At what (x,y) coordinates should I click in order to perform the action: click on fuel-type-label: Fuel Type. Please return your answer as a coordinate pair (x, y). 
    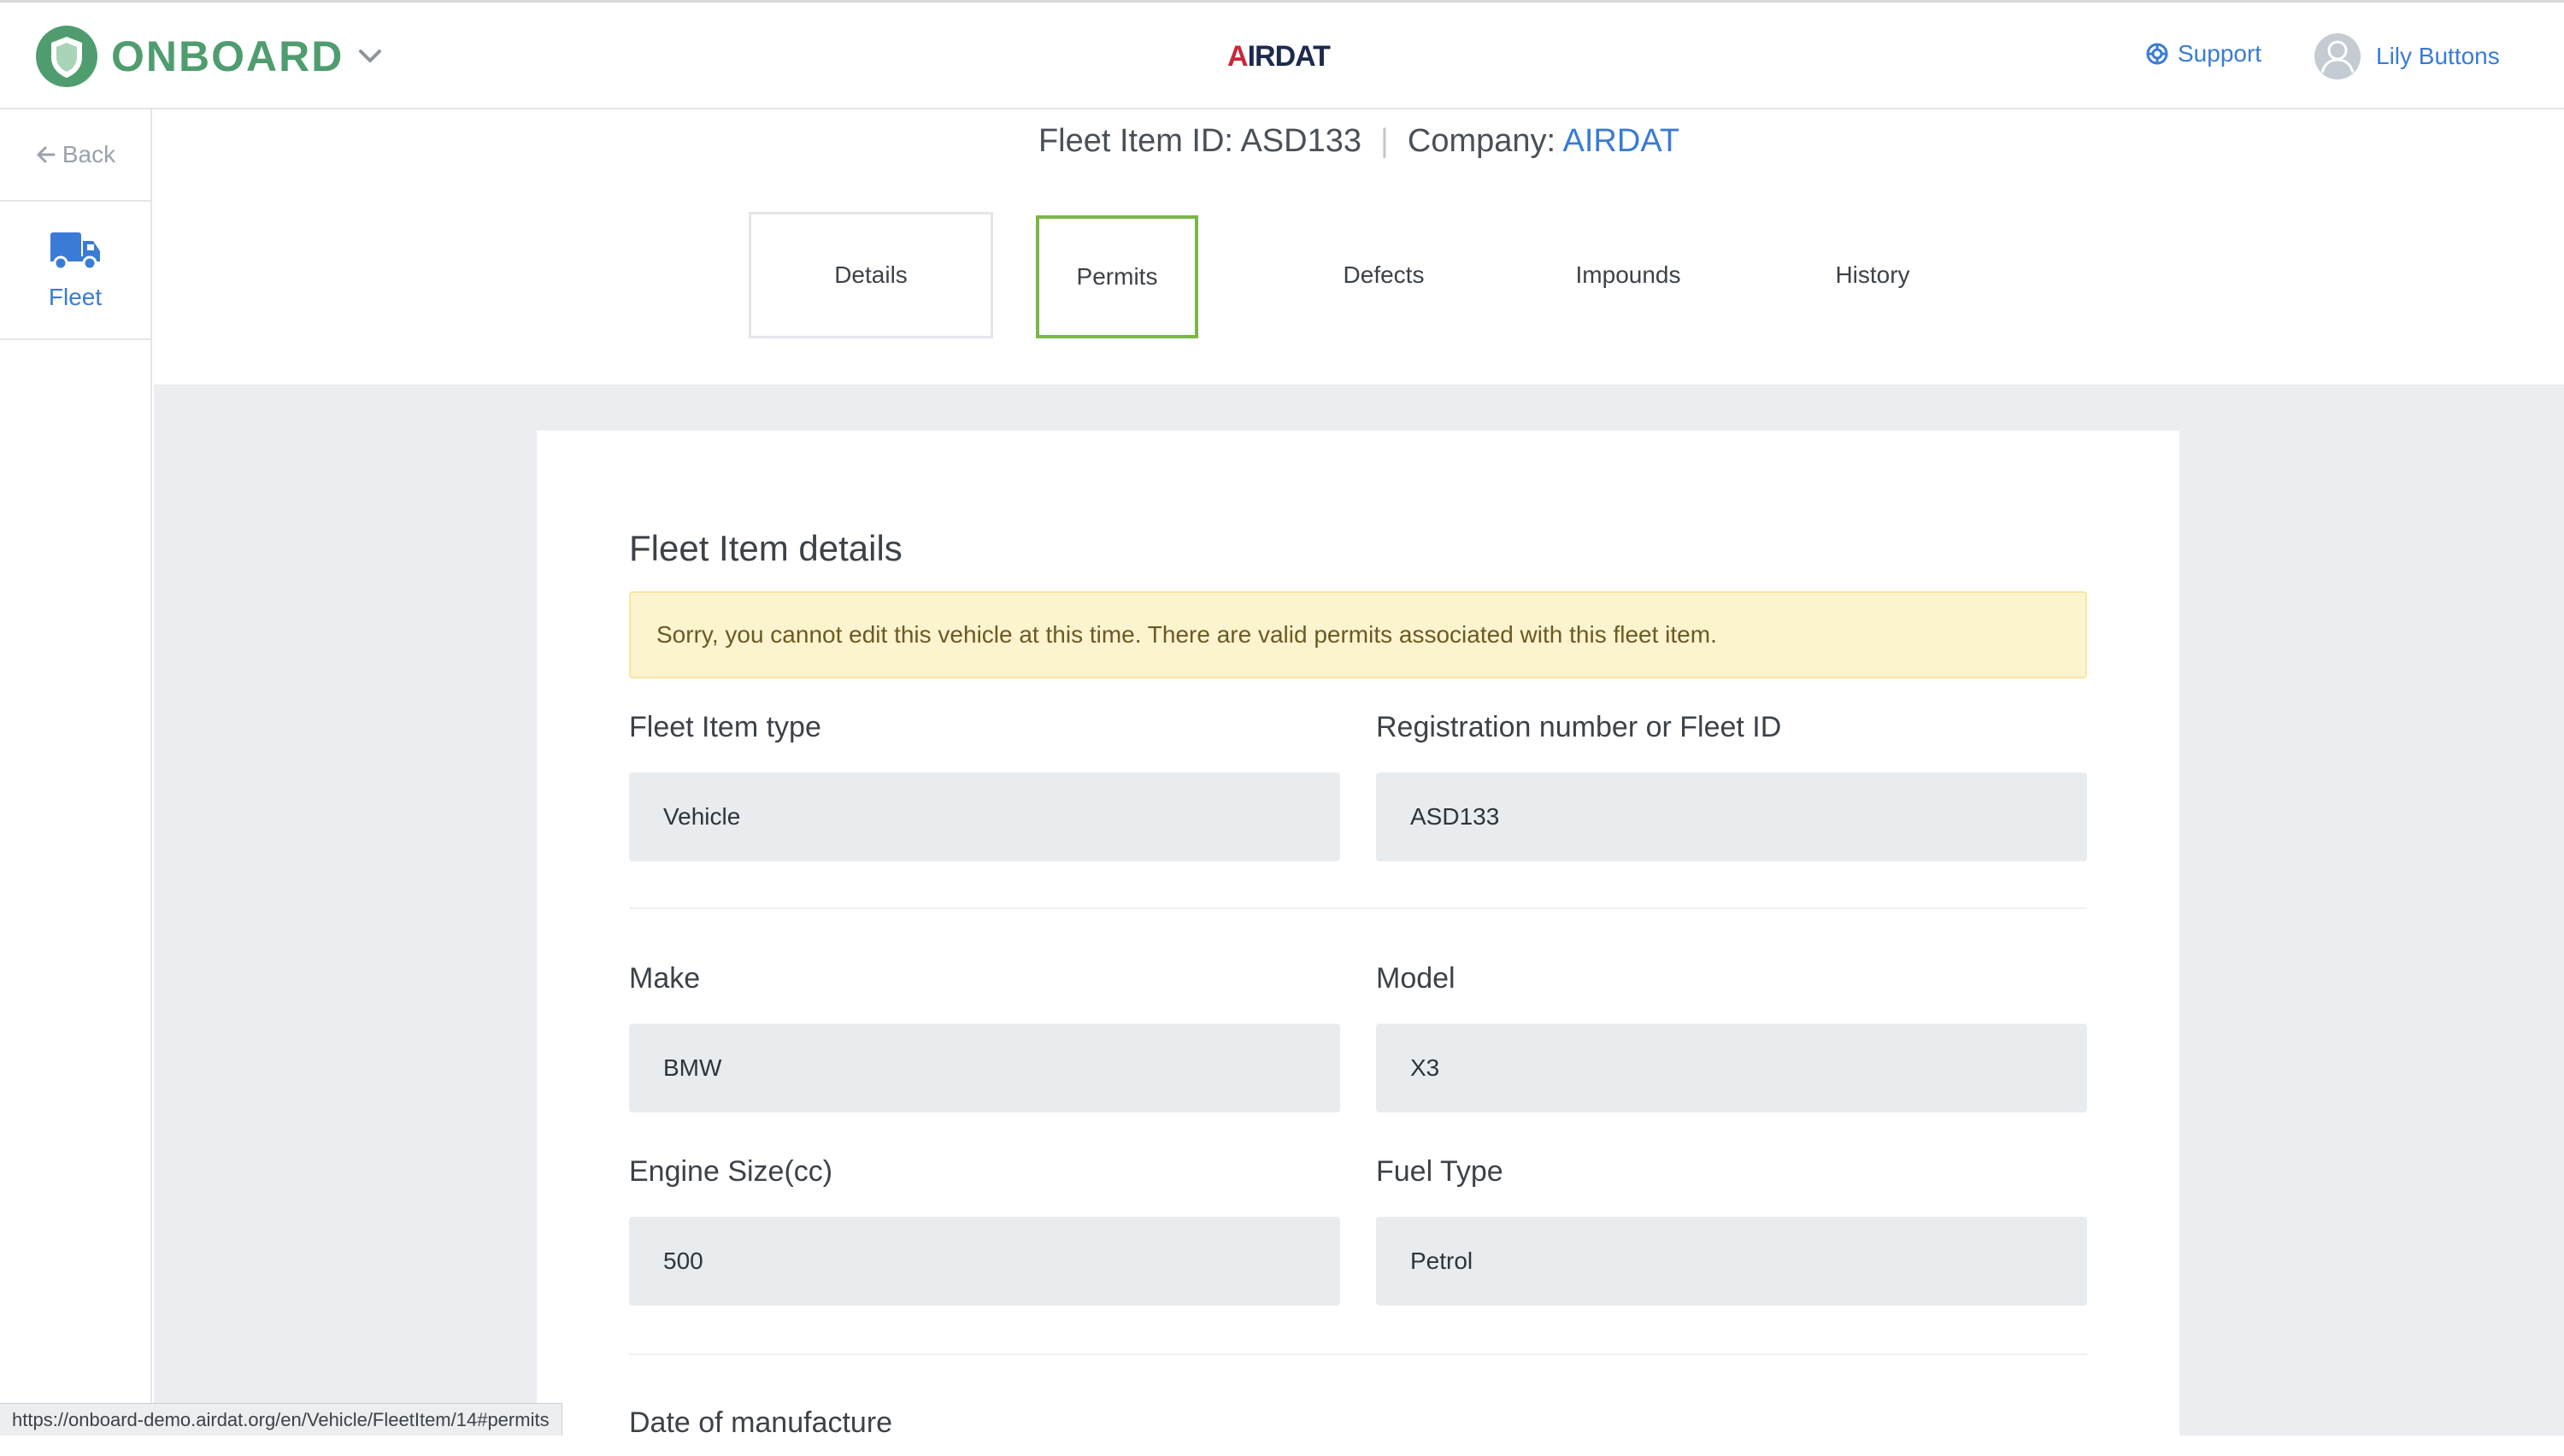
    Looking at the image, I should click on (1439, 1171).